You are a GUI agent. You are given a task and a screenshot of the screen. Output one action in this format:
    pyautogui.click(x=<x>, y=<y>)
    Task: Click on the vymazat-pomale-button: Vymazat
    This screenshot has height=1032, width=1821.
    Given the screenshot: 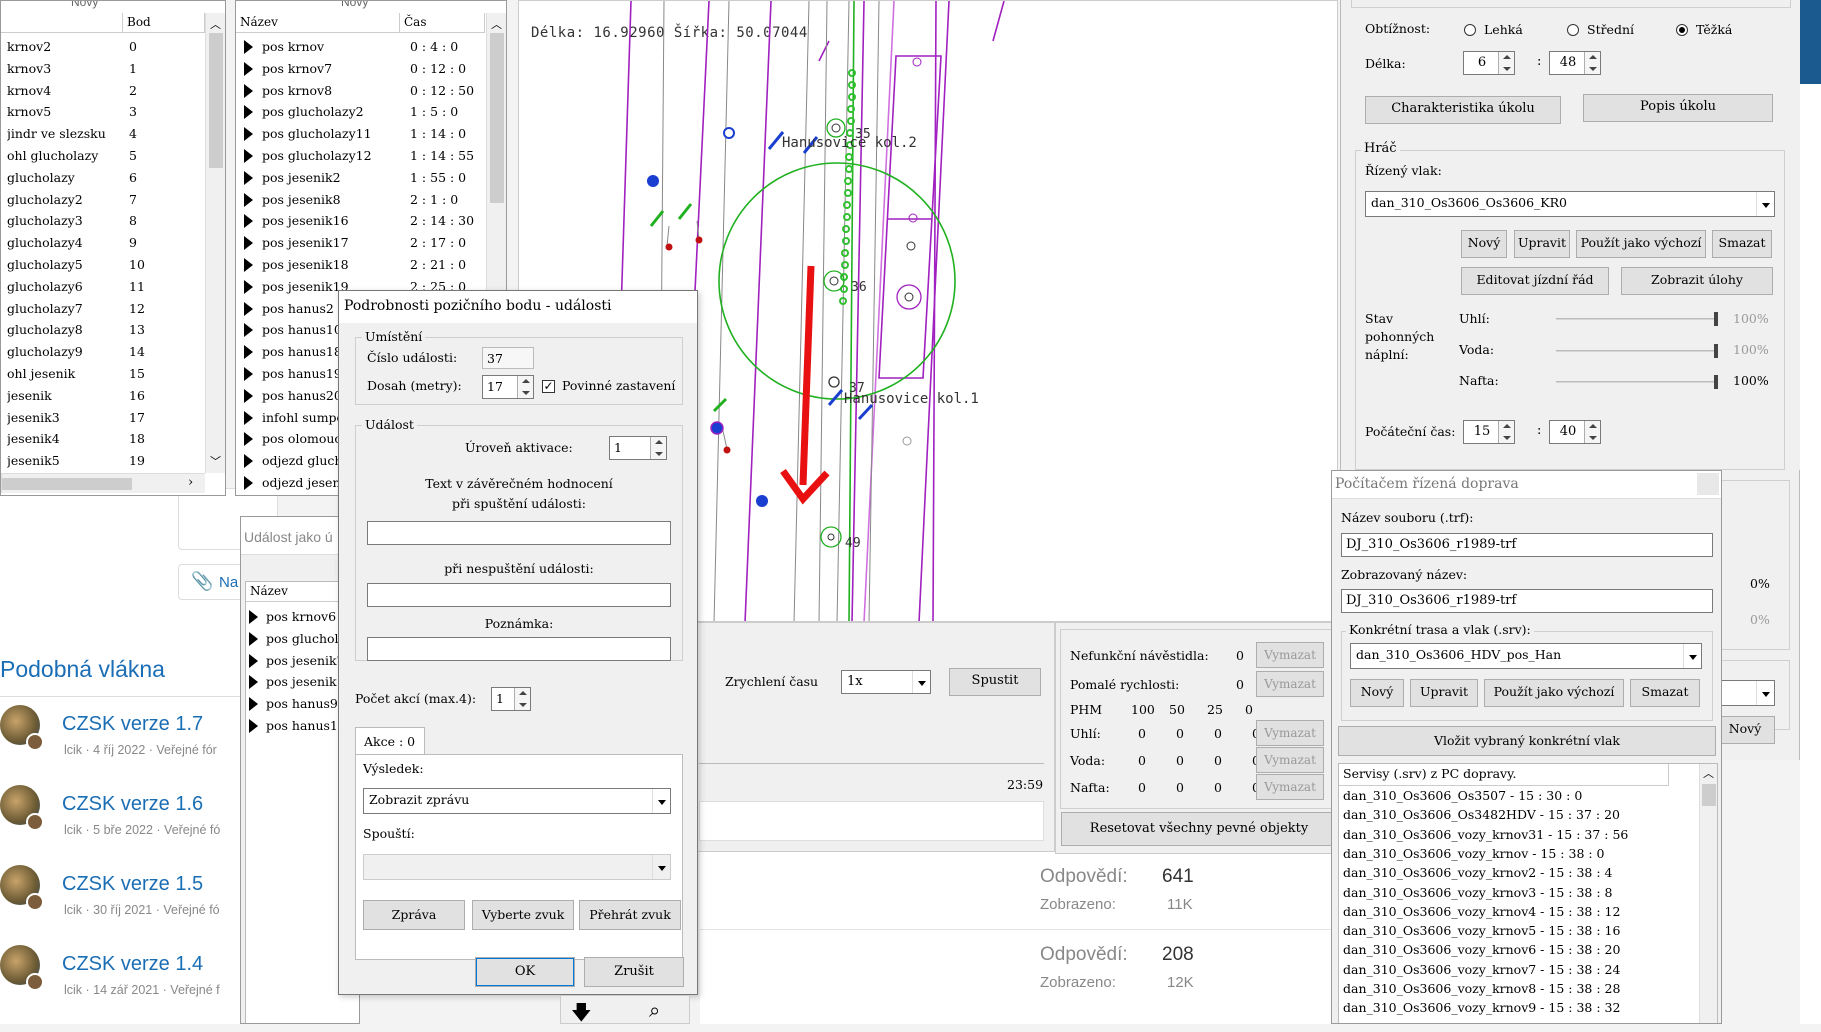 What is the action you would take?
    pyautogui.click(x=1290, y=684)
    